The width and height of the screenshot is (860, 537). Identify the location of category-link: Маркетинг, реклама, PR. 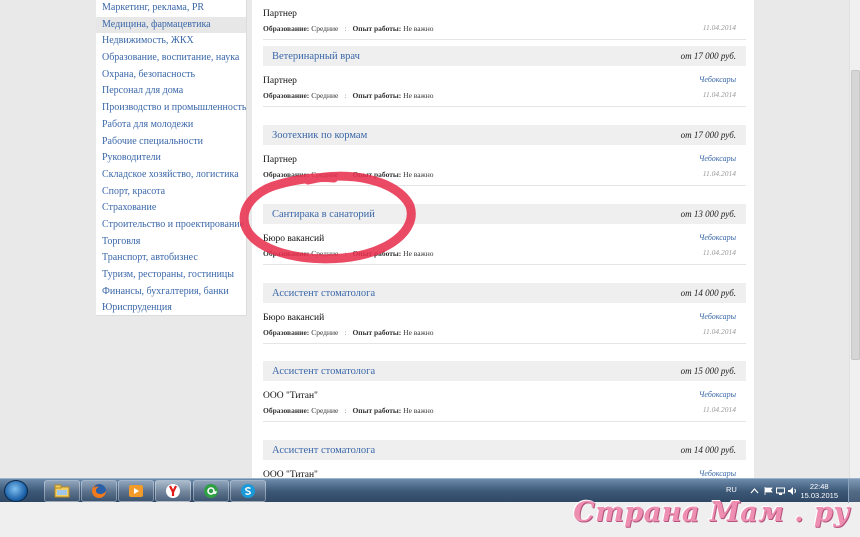
(171, 8).